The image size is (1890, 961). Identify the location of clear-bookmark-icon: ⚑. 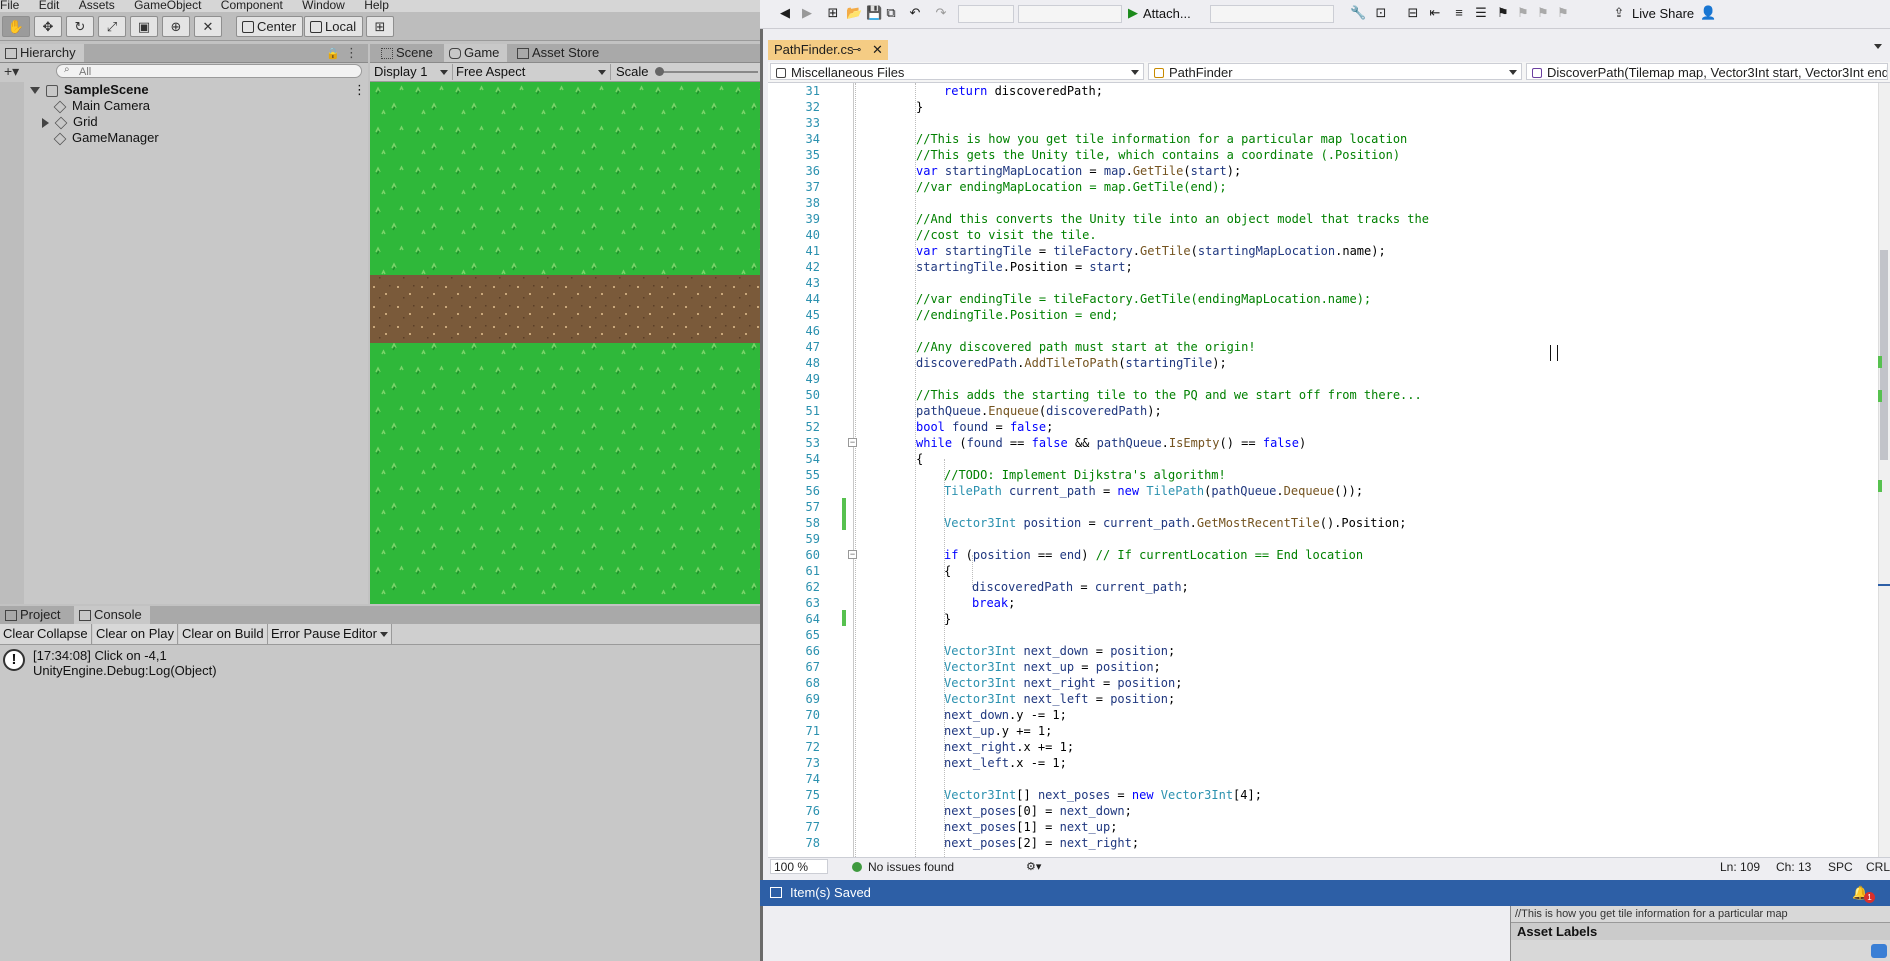
(1563, 13).